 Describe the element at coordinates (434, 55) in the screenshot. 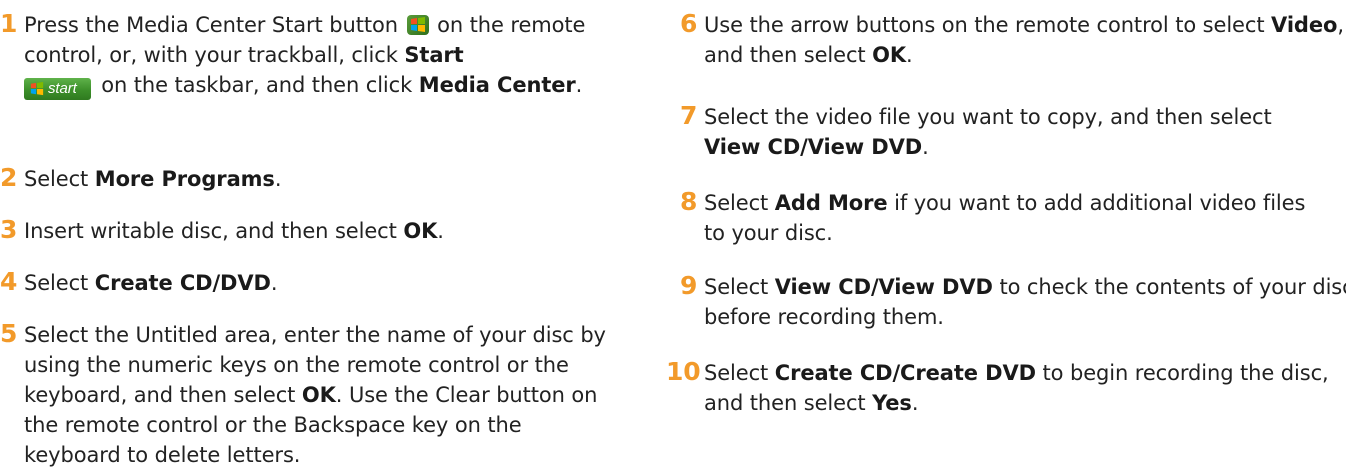

I see `step-bold: Start` at that location.